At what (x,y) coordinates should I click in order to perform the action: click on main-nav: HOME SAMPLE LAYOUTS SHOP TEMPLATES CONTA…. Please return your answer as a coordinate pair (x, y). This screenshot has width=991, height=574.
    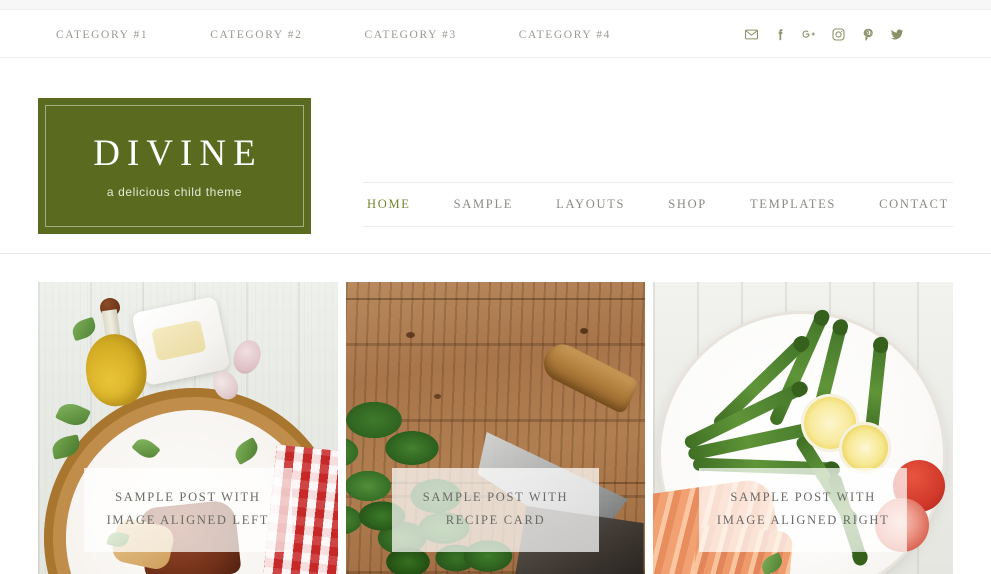
    Looking at the image, I should click on (658, 204).